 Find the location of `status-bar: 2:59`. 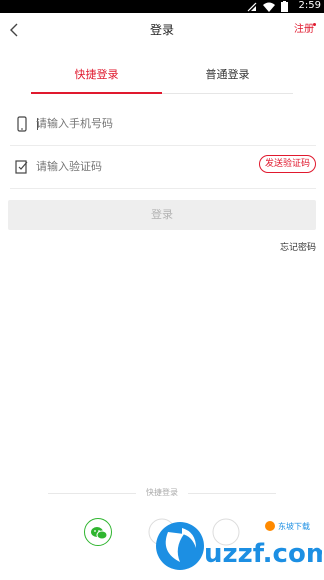

status-bar: 2:59 is located at coordinates (162, 6).